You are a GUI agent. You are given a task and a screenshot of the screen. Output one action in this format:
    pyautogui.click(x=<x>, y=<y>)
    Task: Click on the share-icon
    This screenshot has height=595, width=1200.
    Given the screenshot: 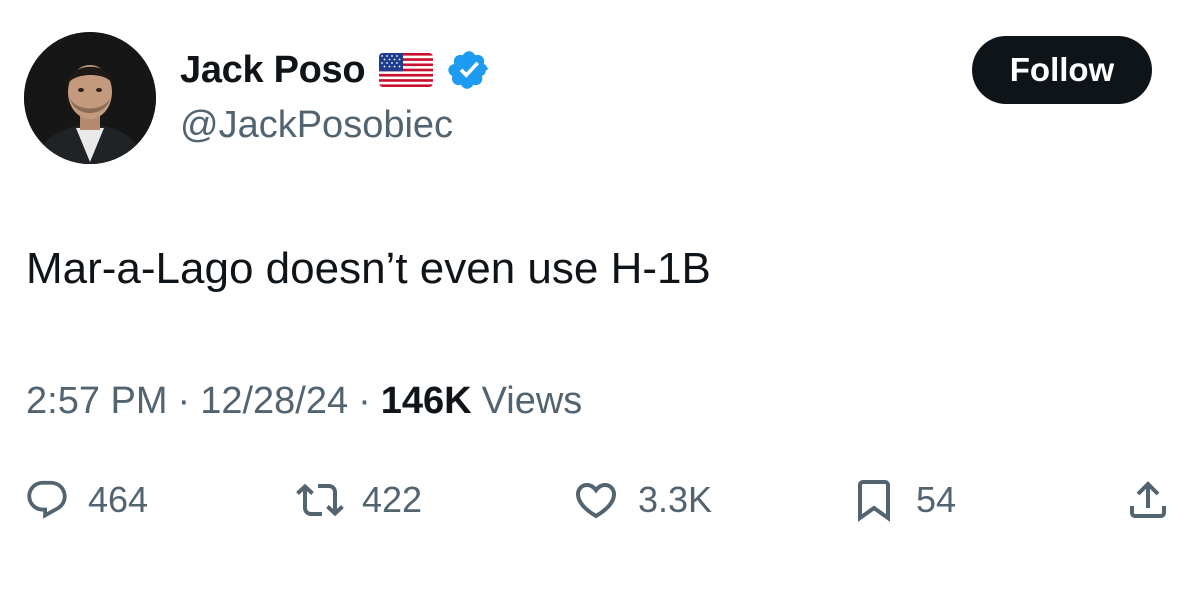 What is the action you would take?
    pyautogui.click(x=1148, y=500)
    